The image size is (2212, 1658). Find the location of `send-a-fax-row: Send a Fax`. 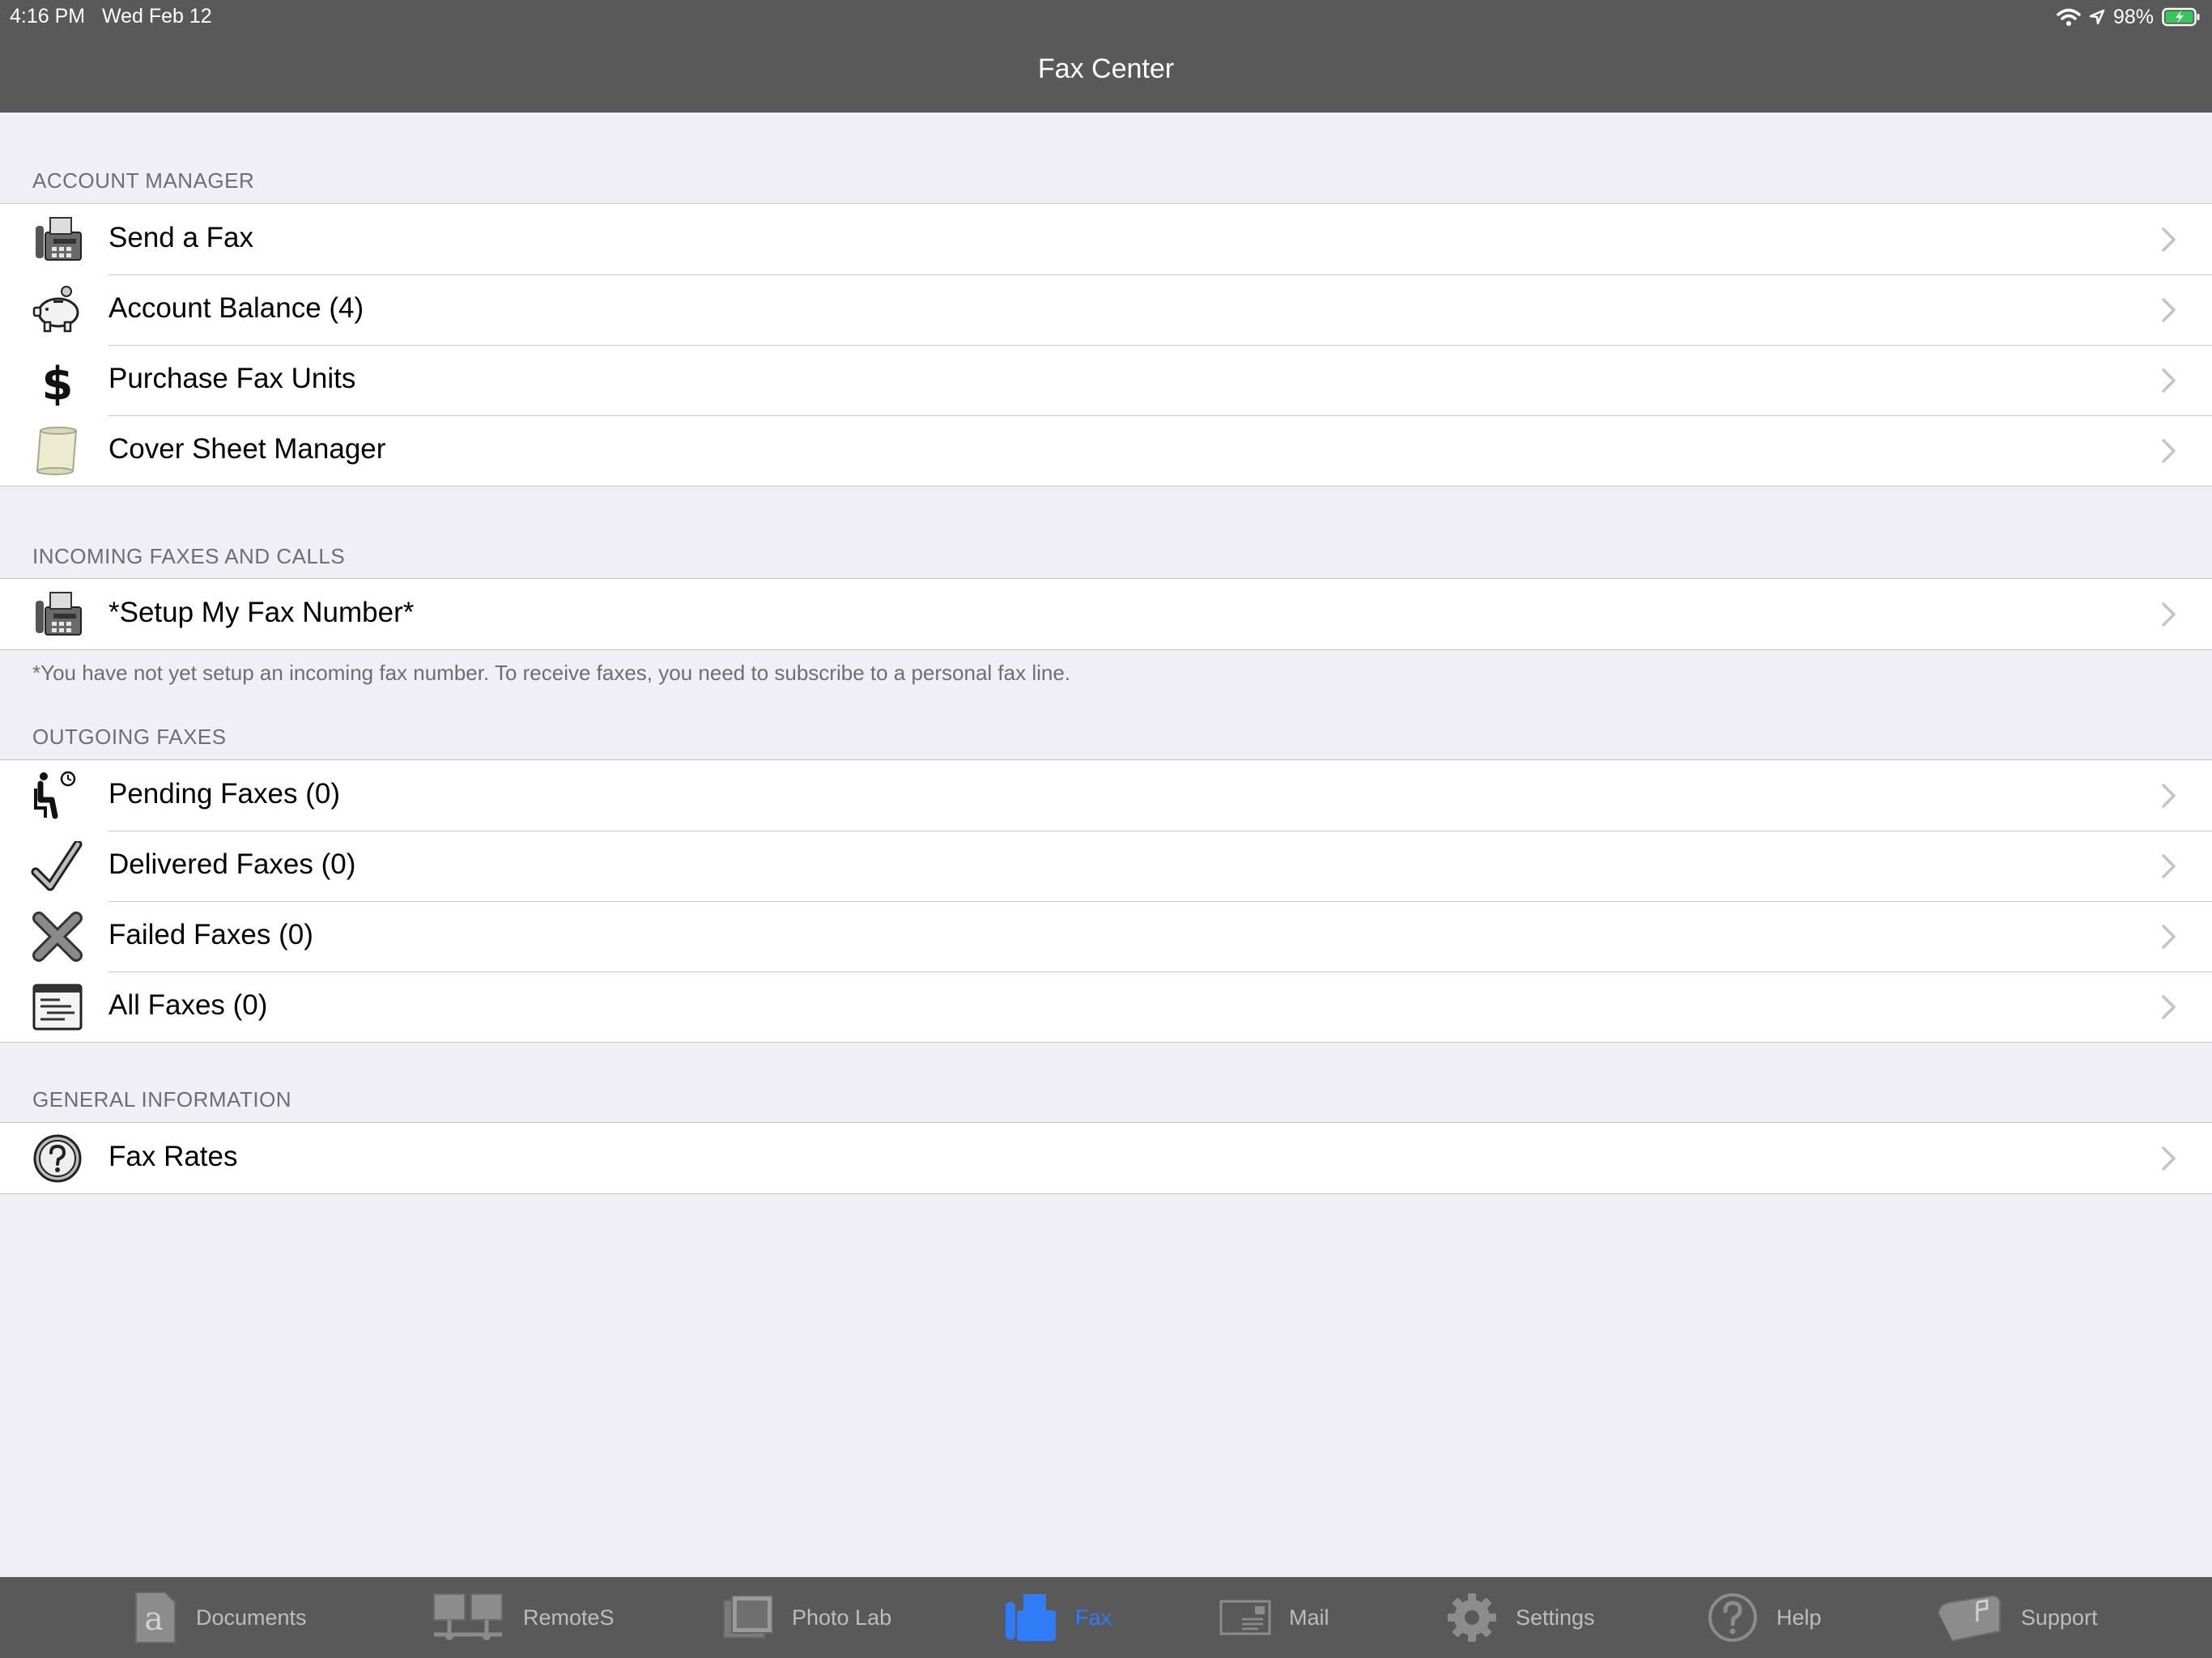

send-a-fax-row: Send a Fax is located at coordinates (1106, 239).